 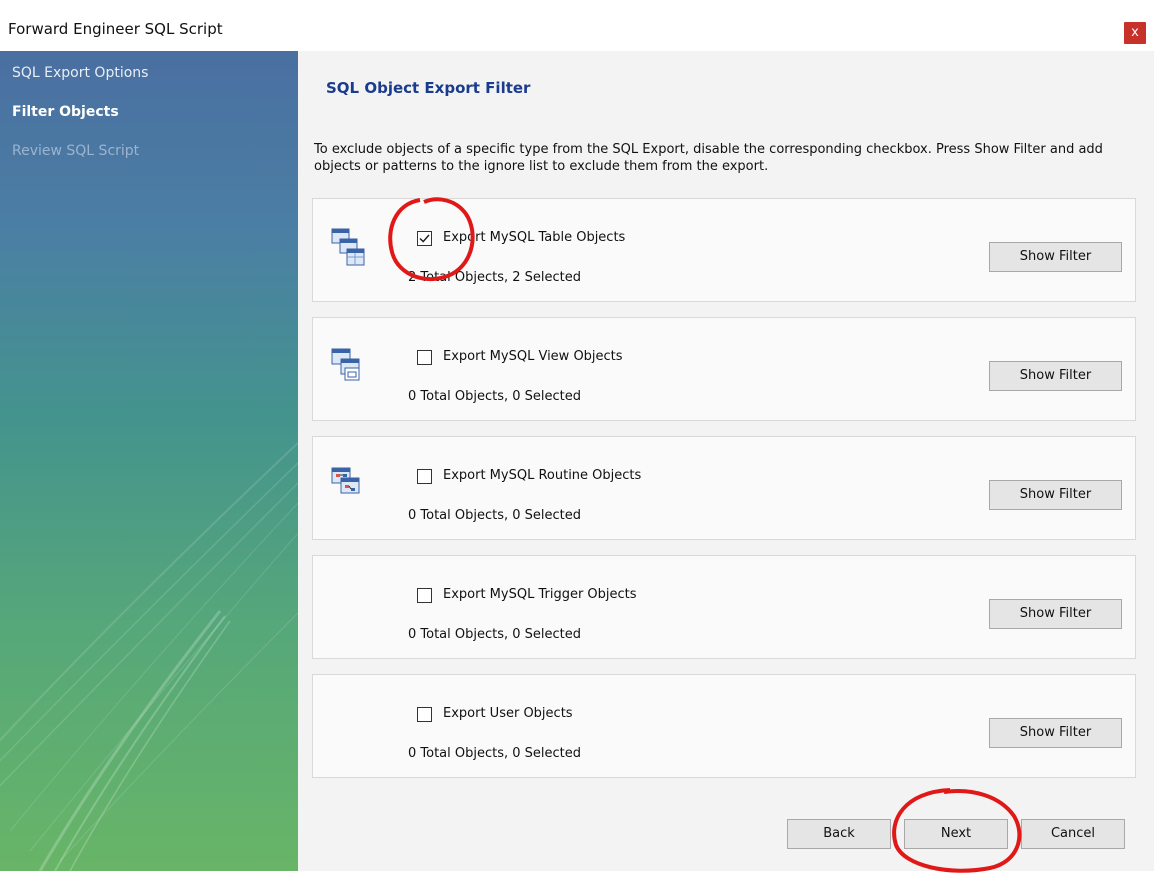 I want to click on show-filter-views-button: Show Filter, so click(x=1055, y=376).